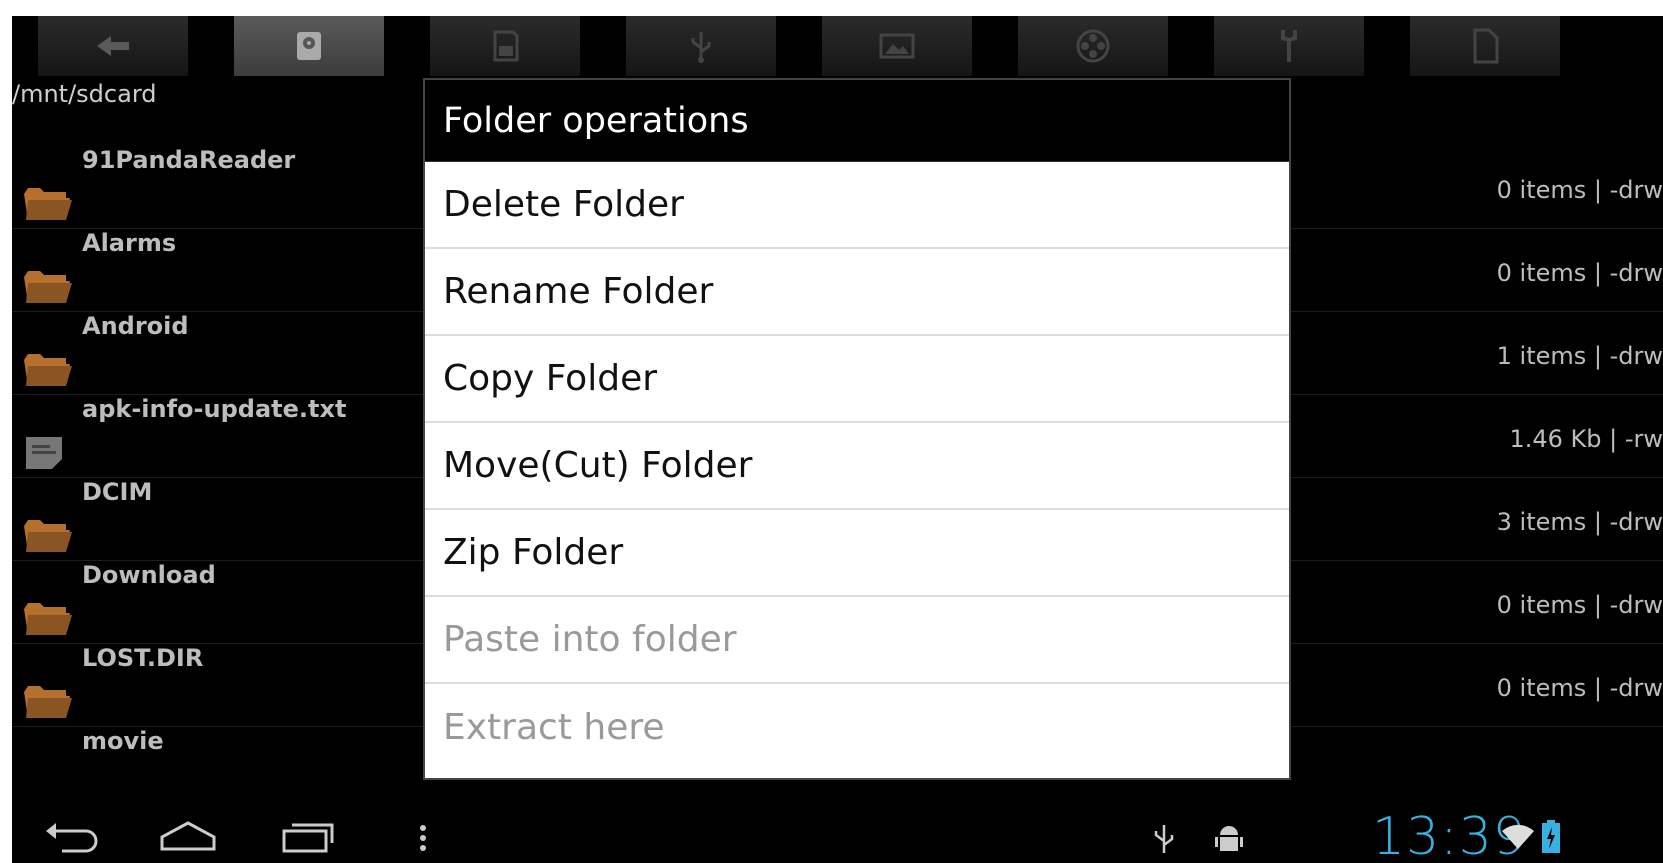 The width and height of the screenshot is (1663, 863). I want to click on menu-icon, so click(423, 839).